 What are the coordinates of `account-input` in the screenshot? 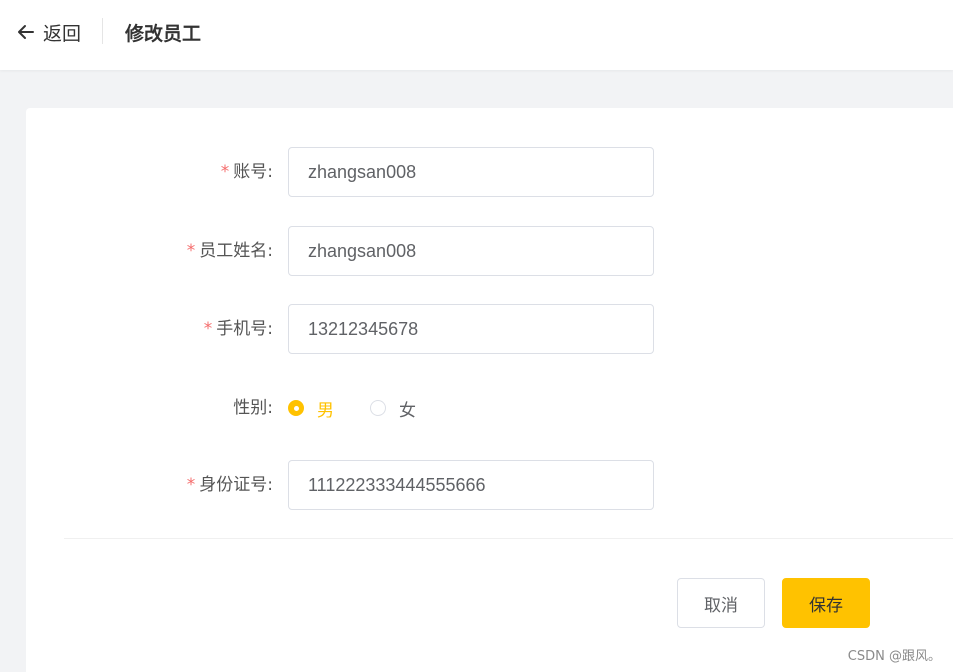 It's located at (471, 172).